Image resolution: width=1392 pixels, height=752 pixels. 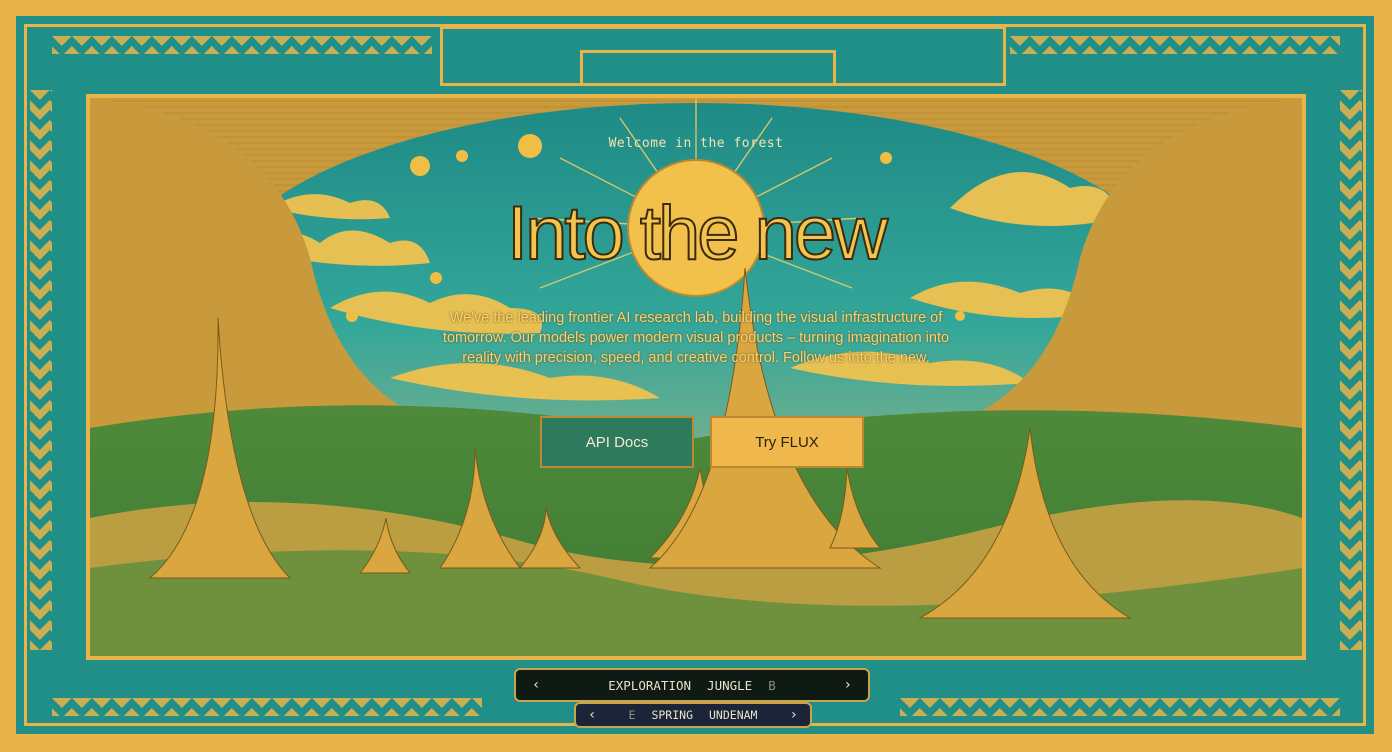 I want to click on carousel-labels: E SPRING UNDENAM, so click(x=693, y=715).